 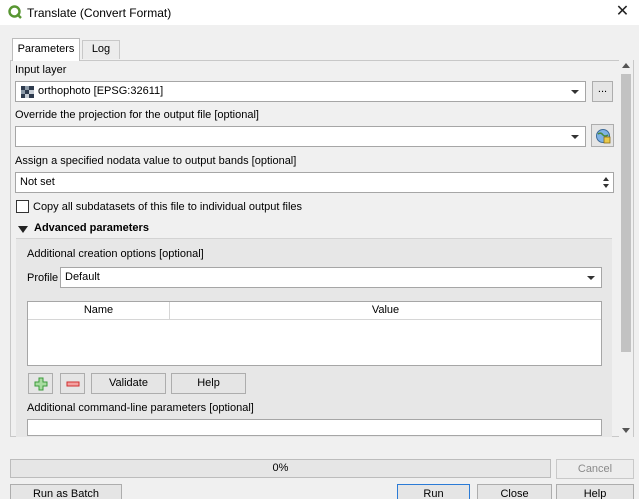 What do you see at coordinates (314, 182) in the screenshot?
I see `nodata-spinbox: Not set` at bounding box center [314, 182].